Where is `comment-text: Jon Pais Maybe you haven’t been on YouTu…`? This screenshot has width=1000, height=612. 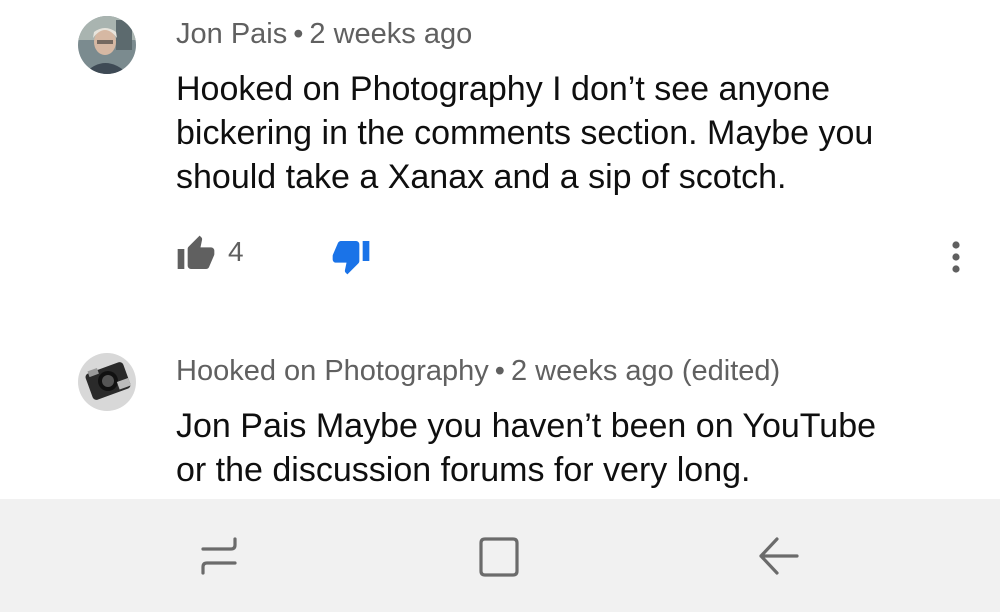
comment-text: Jon Pais Maybe you haven’t been on YouTu… is located at coordinates (576, 448).